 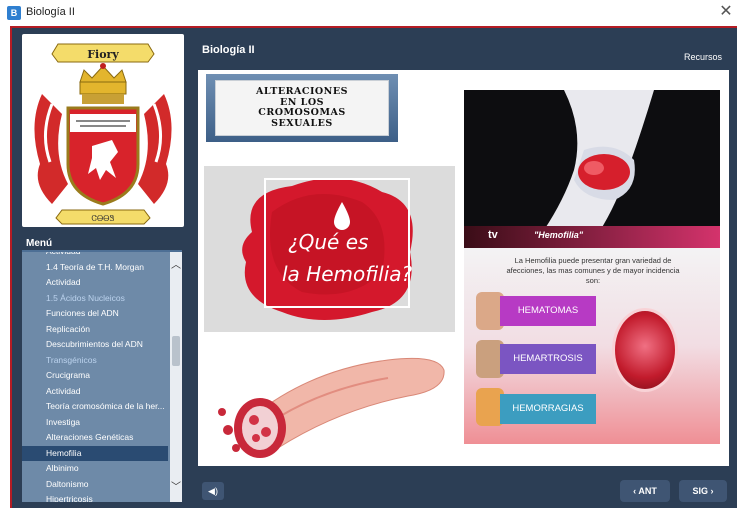 I want to click on menu-item: Daltonismo, so click(x=95, y=485).